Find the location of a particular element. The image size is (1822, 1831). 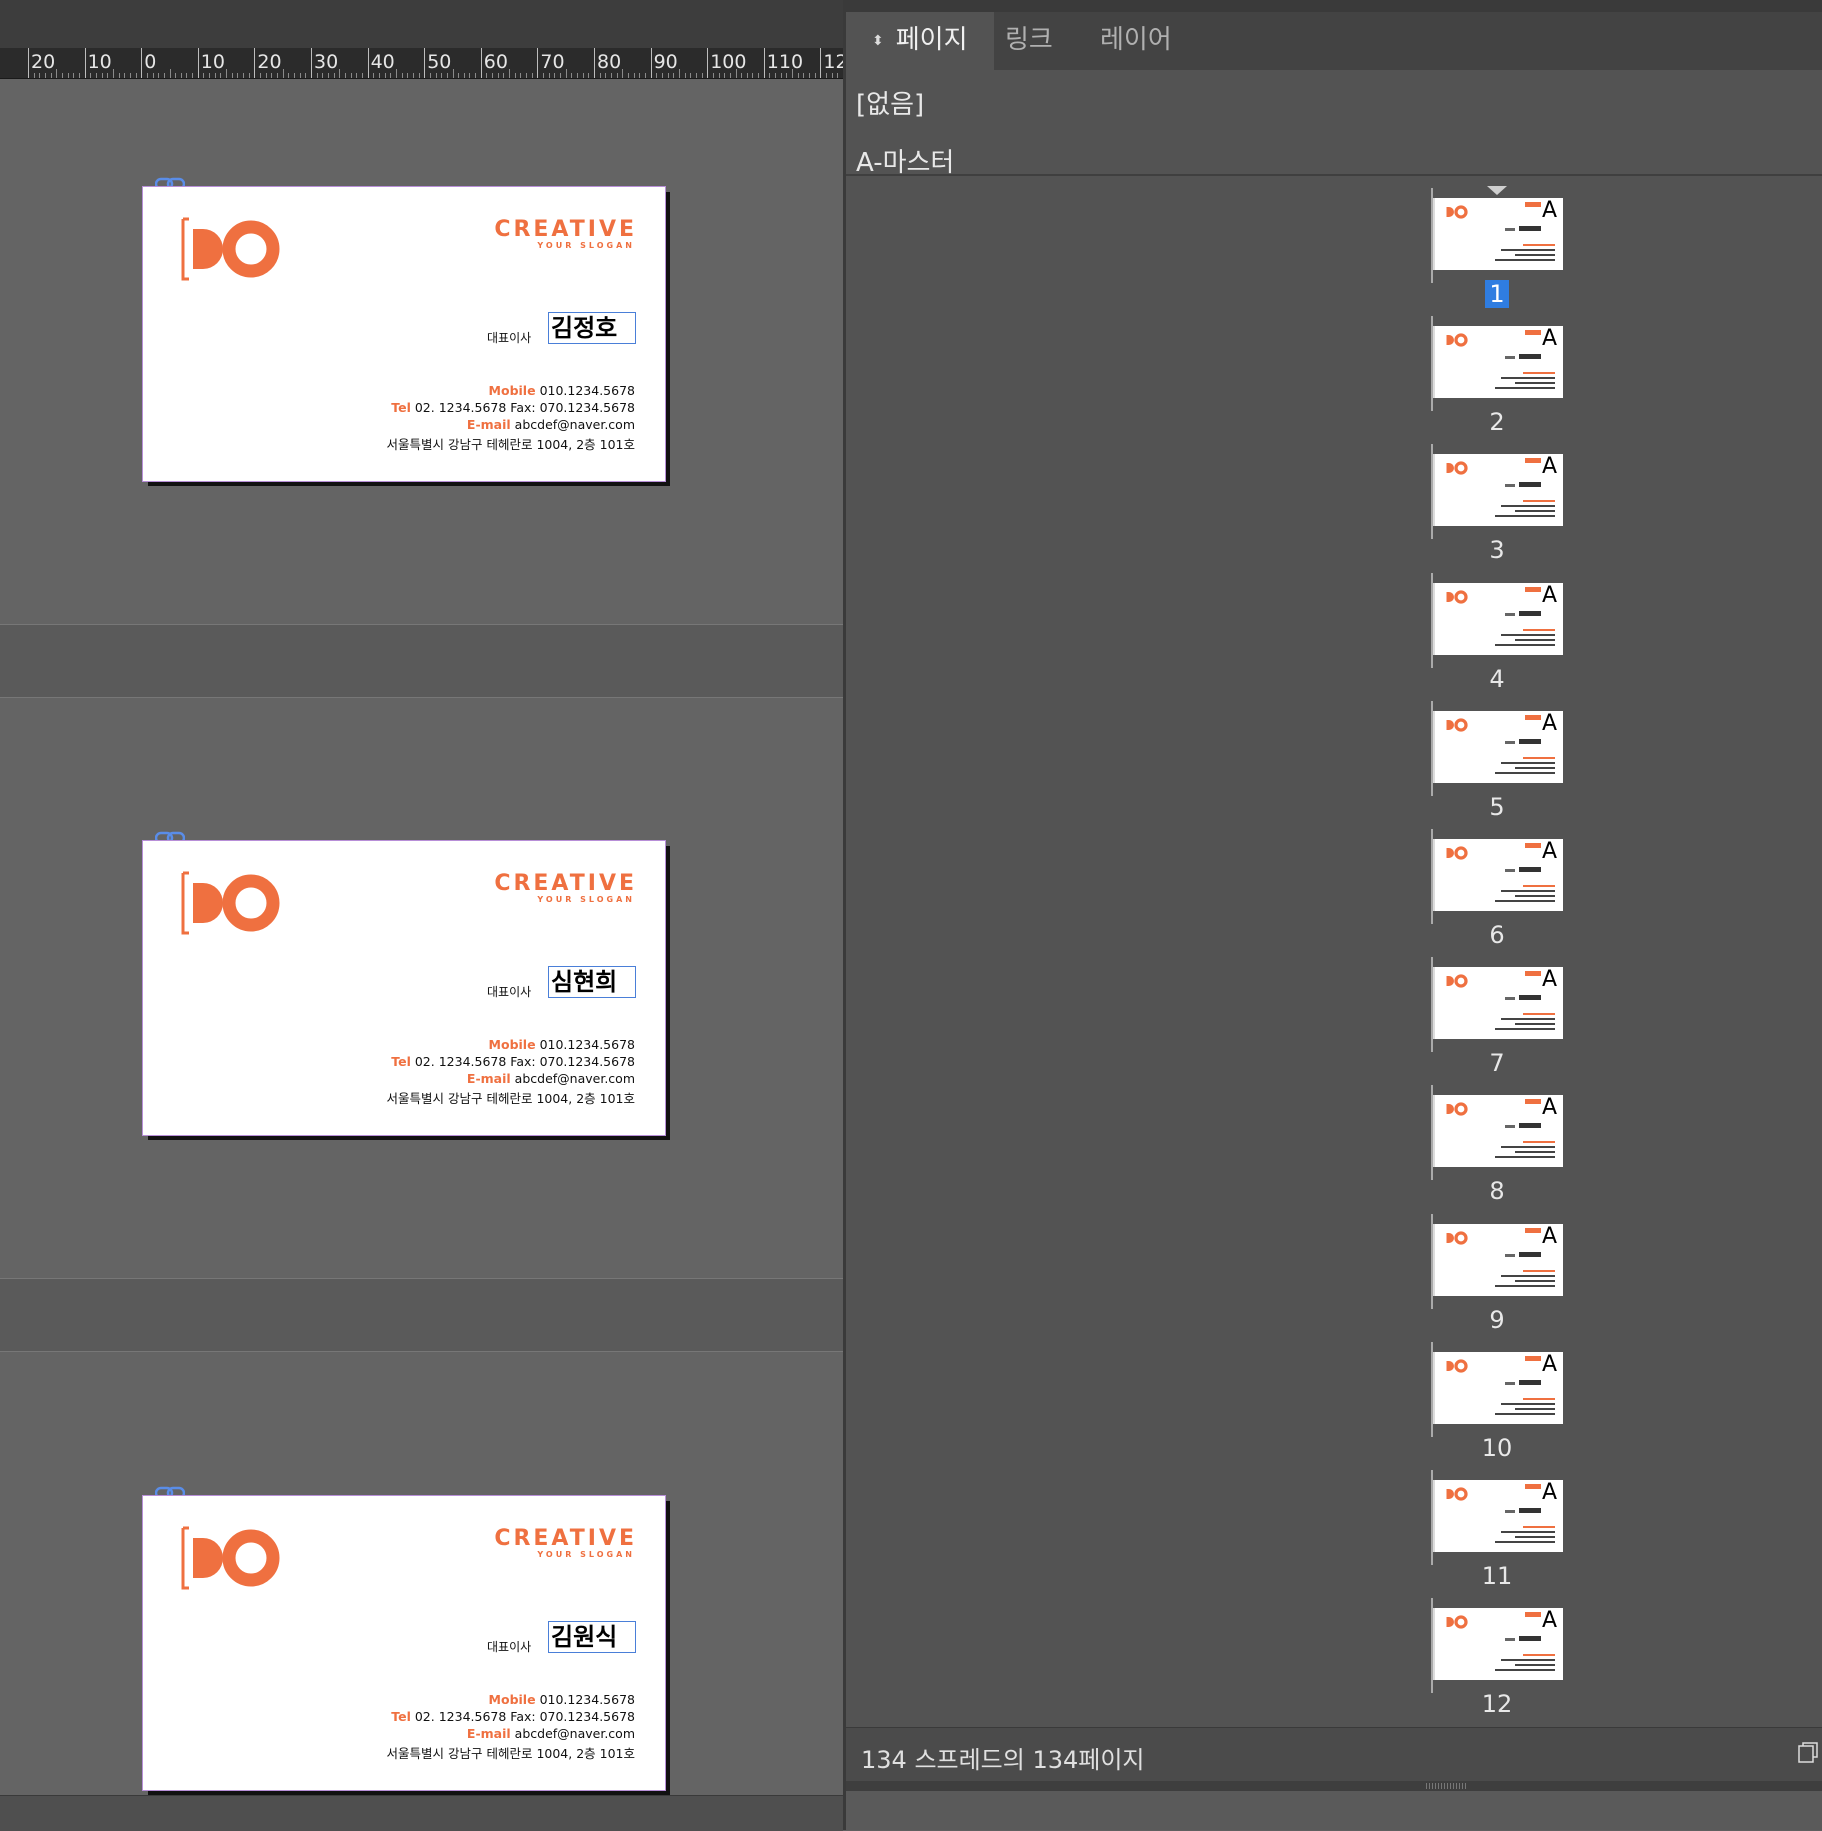

page-number-label: 10 is located at coordinates (1497, 1447).